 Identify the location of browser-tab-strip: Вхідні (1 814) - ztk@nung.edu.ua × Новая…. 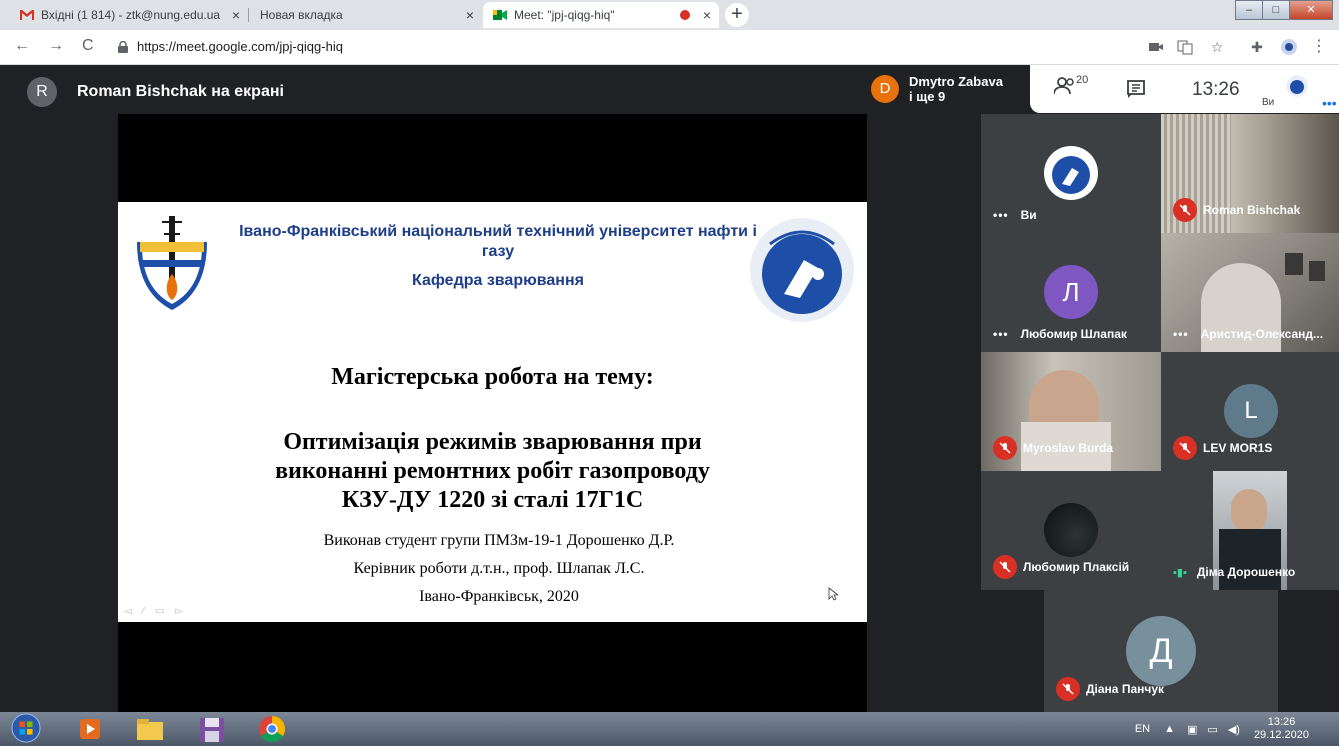
(669, 15).